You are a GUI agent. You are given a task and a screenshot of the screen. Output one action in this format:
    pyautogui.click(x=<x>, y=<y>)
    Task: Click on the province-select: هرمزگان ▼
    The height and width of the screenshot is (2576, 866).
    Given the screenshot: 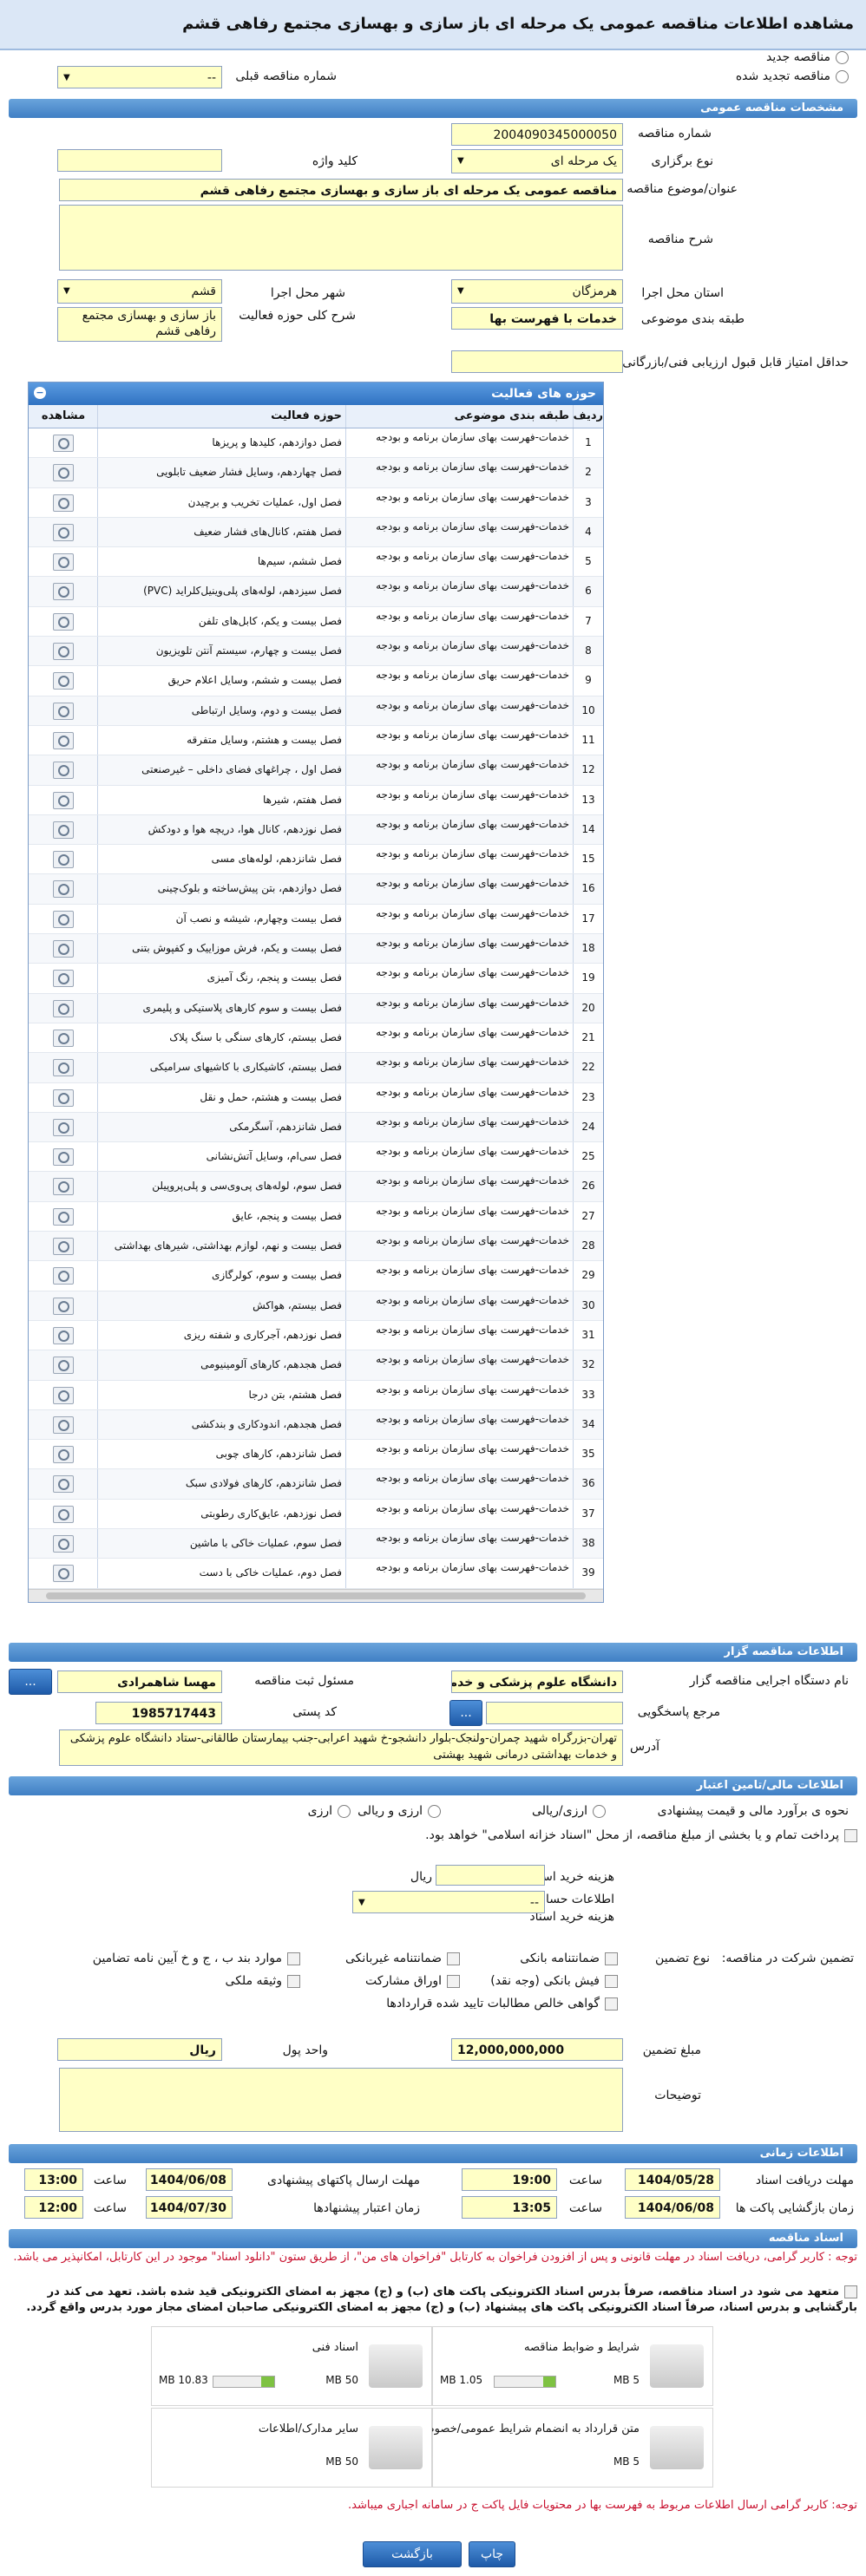 What is the action you would take?
    pyautogui.click(x=537, y=291)
    